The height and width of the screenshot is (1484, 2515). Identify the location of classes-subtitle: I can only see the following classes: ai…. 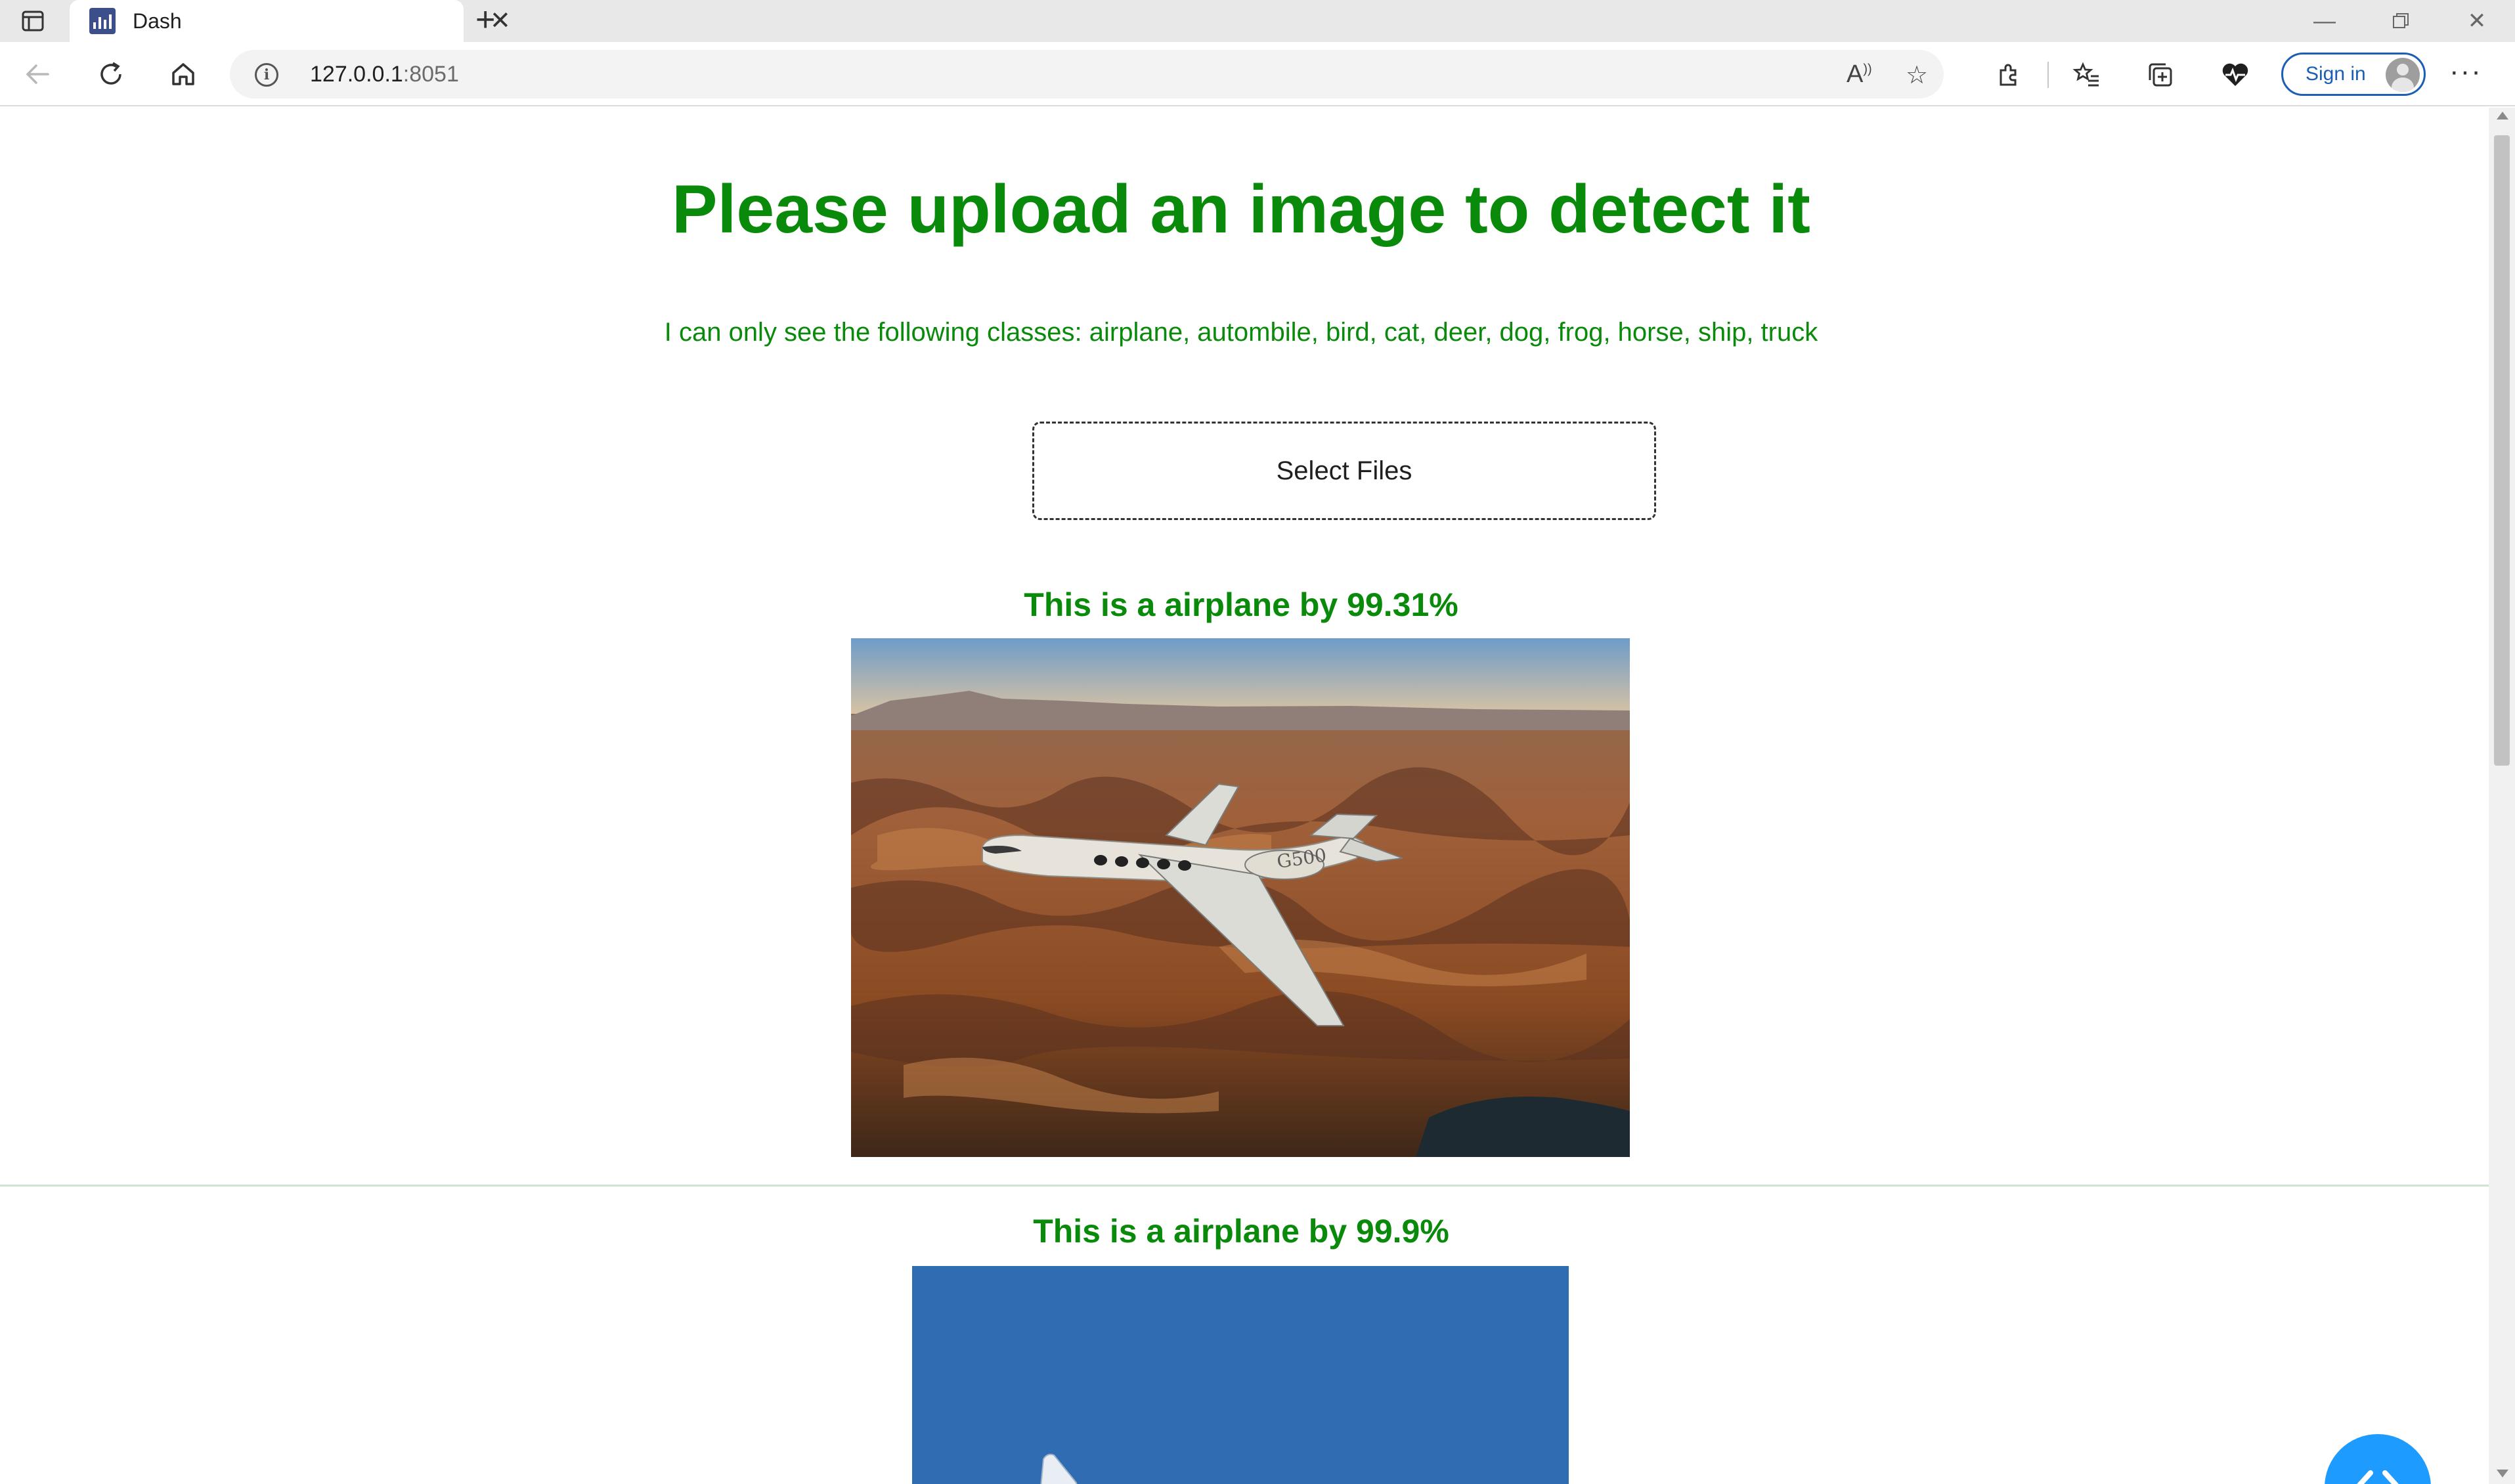
(1241, 332).